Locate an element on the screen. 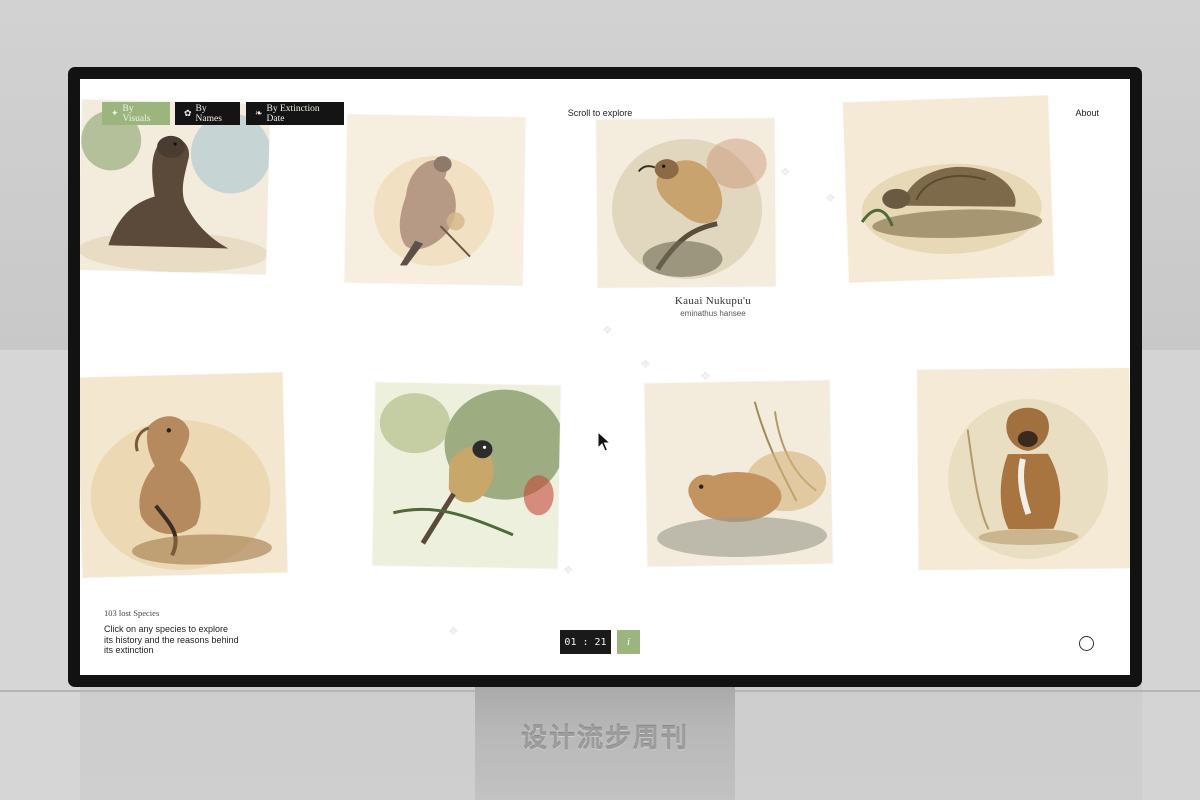 The height and width of the screenshot is (800, 1200). tortoise-icon is located at coordinates (948, 189).